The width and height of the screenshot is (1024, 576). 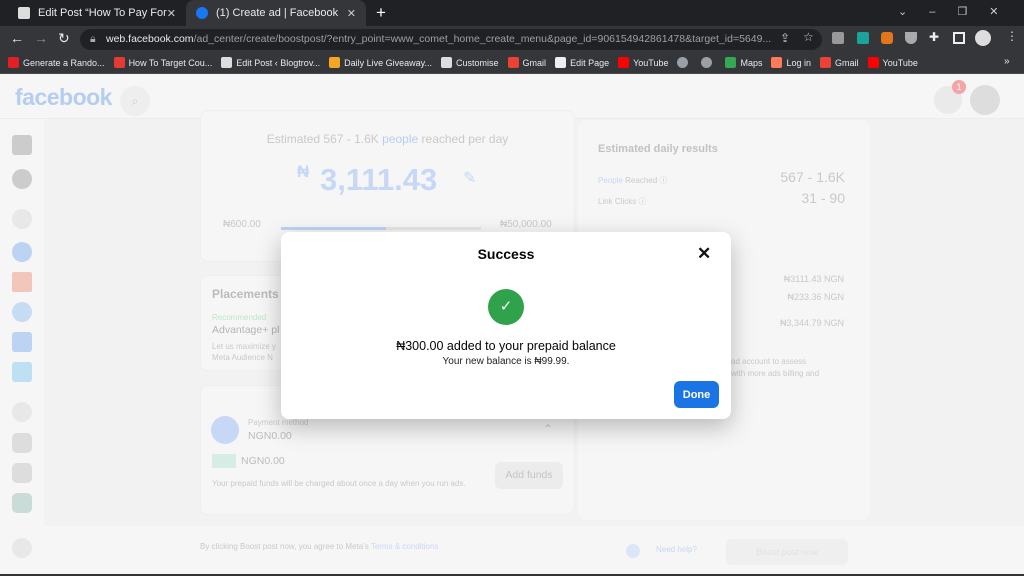 What do you see at coordinates (22, 372) in the screenshot?
I see `watch-icon` at bounding box center [22, 372].